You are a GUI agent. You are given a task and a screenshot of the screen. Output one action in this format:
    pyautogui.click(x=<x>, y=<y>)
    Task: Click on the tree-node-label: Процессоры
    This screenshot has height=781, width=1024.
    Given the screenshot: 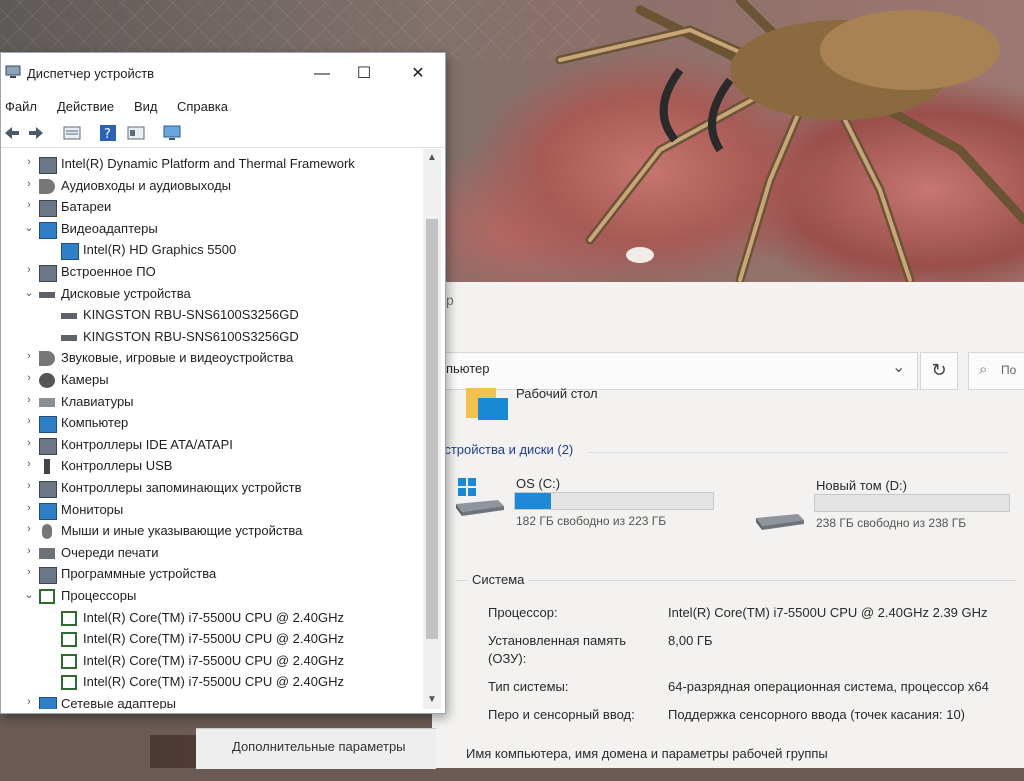 What is the action you would take?
    pyautogui.click(x=99, y=595)
    